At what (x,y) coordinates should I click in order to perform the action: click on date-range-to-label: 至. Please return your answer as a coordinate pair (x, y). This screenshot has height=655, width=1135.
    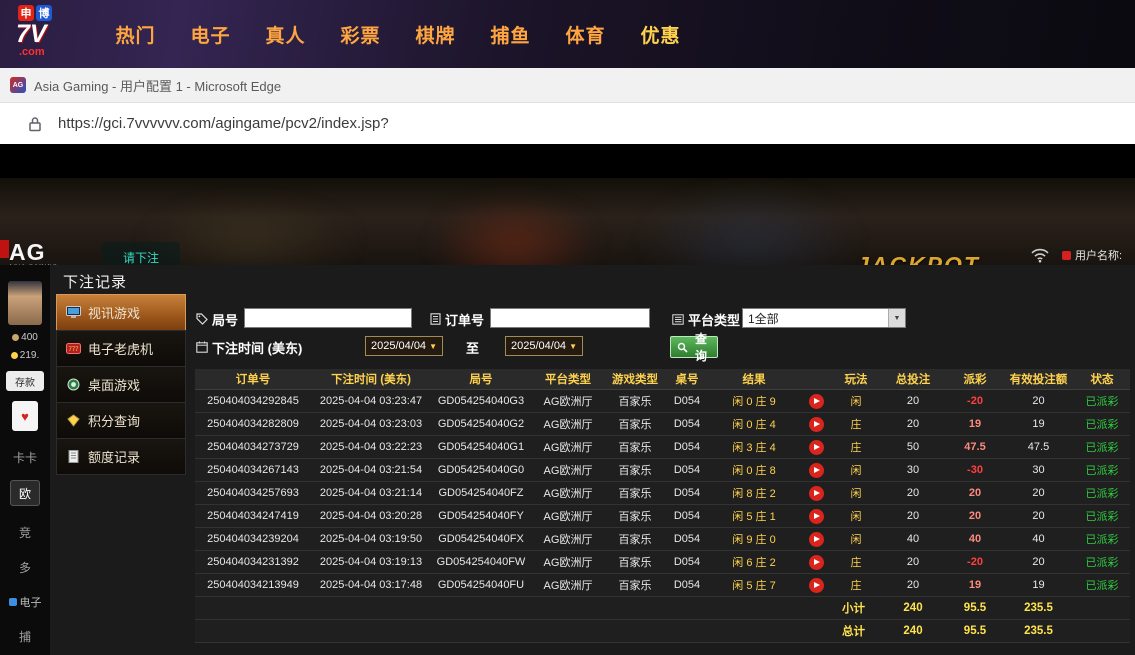
    Looking at the image, I should click on (473, 348).